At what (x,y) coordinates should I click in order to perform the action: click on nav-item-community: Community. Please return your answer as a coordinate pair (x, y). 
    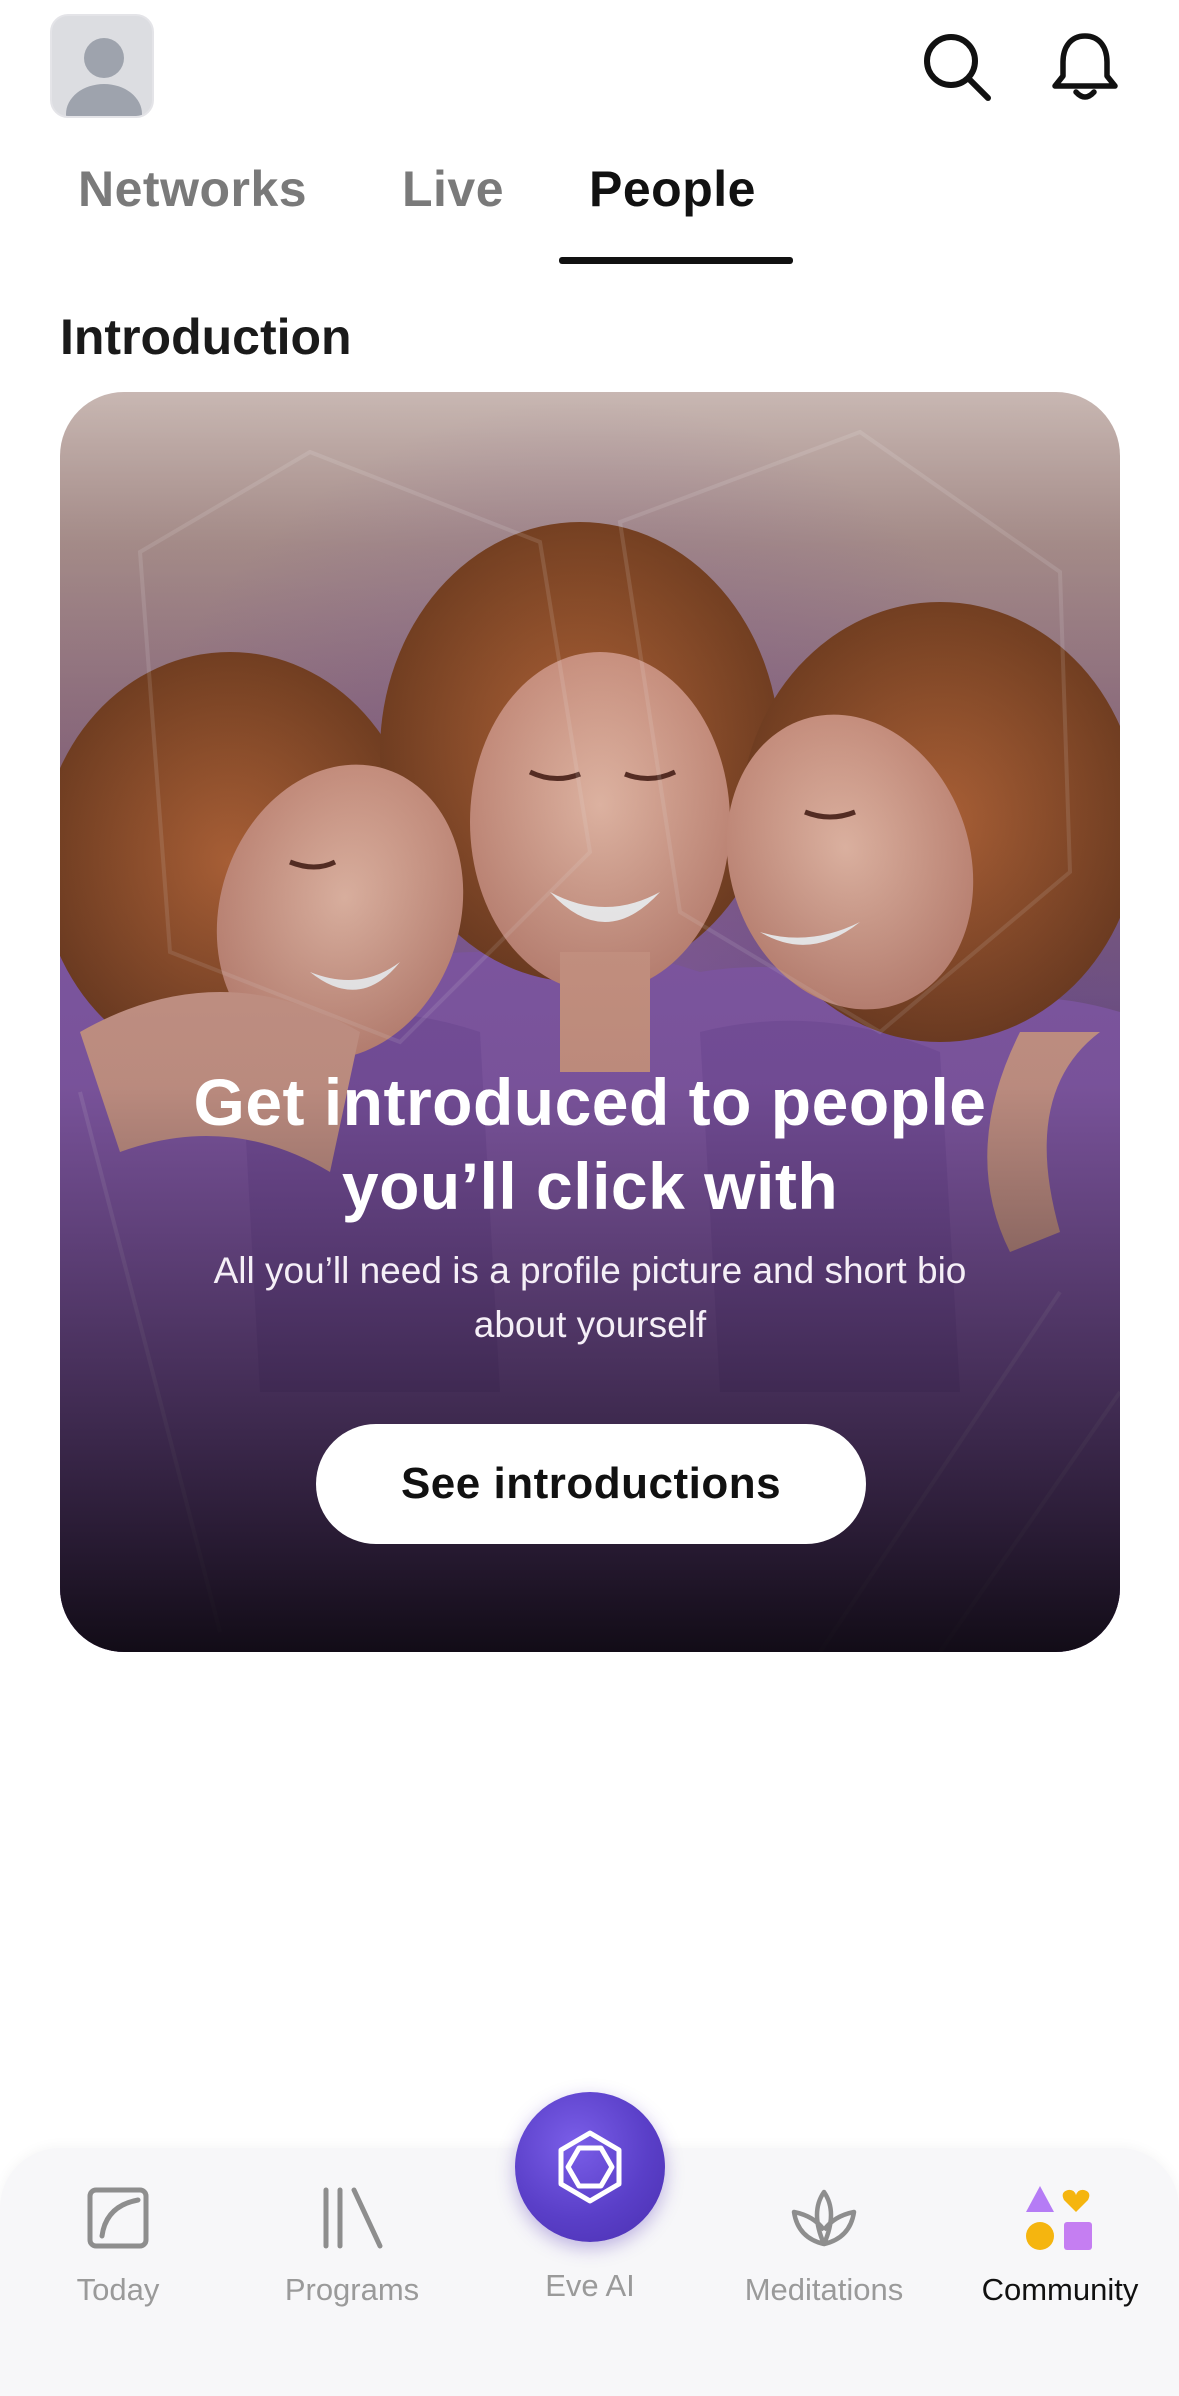
    Looking at the image, I should click on (1060, 2243).